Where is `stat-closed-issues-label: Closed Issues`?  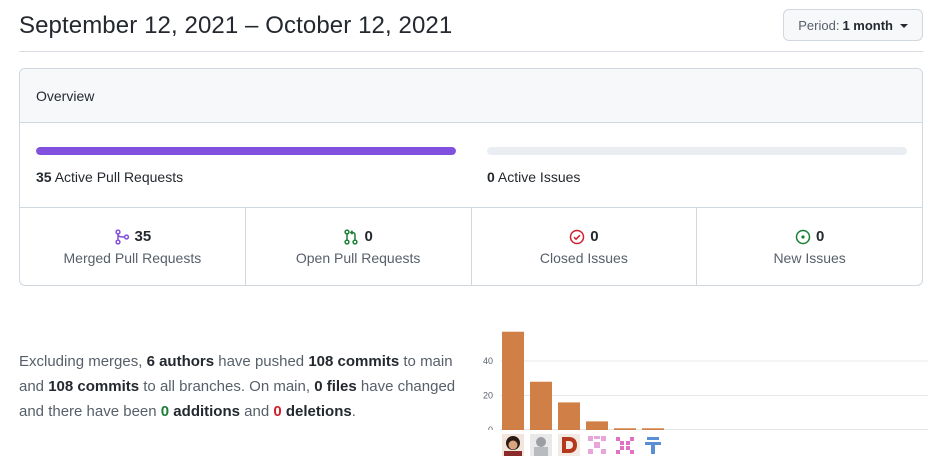 stat-closed-issues-label: Closed Issues is located at coordinates (583, 258).